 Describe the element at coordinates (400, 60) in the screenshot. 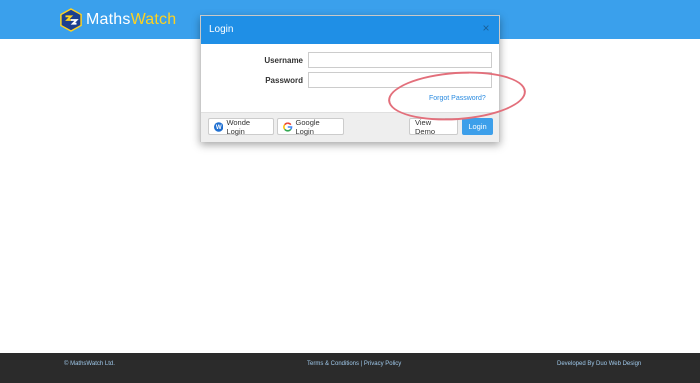

I see `username-input` at that location.